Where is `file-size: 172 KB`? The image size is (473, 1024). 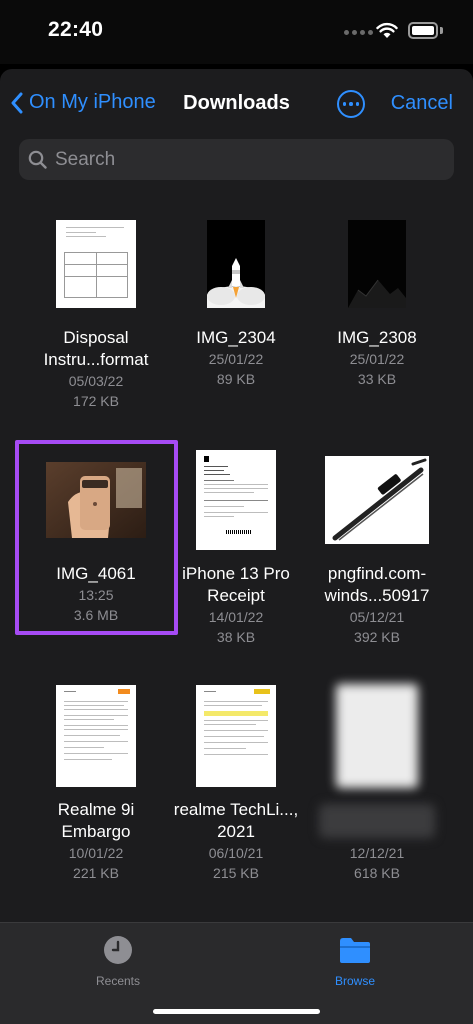
file-size: 172 KB is located at coordinates (96, 401).